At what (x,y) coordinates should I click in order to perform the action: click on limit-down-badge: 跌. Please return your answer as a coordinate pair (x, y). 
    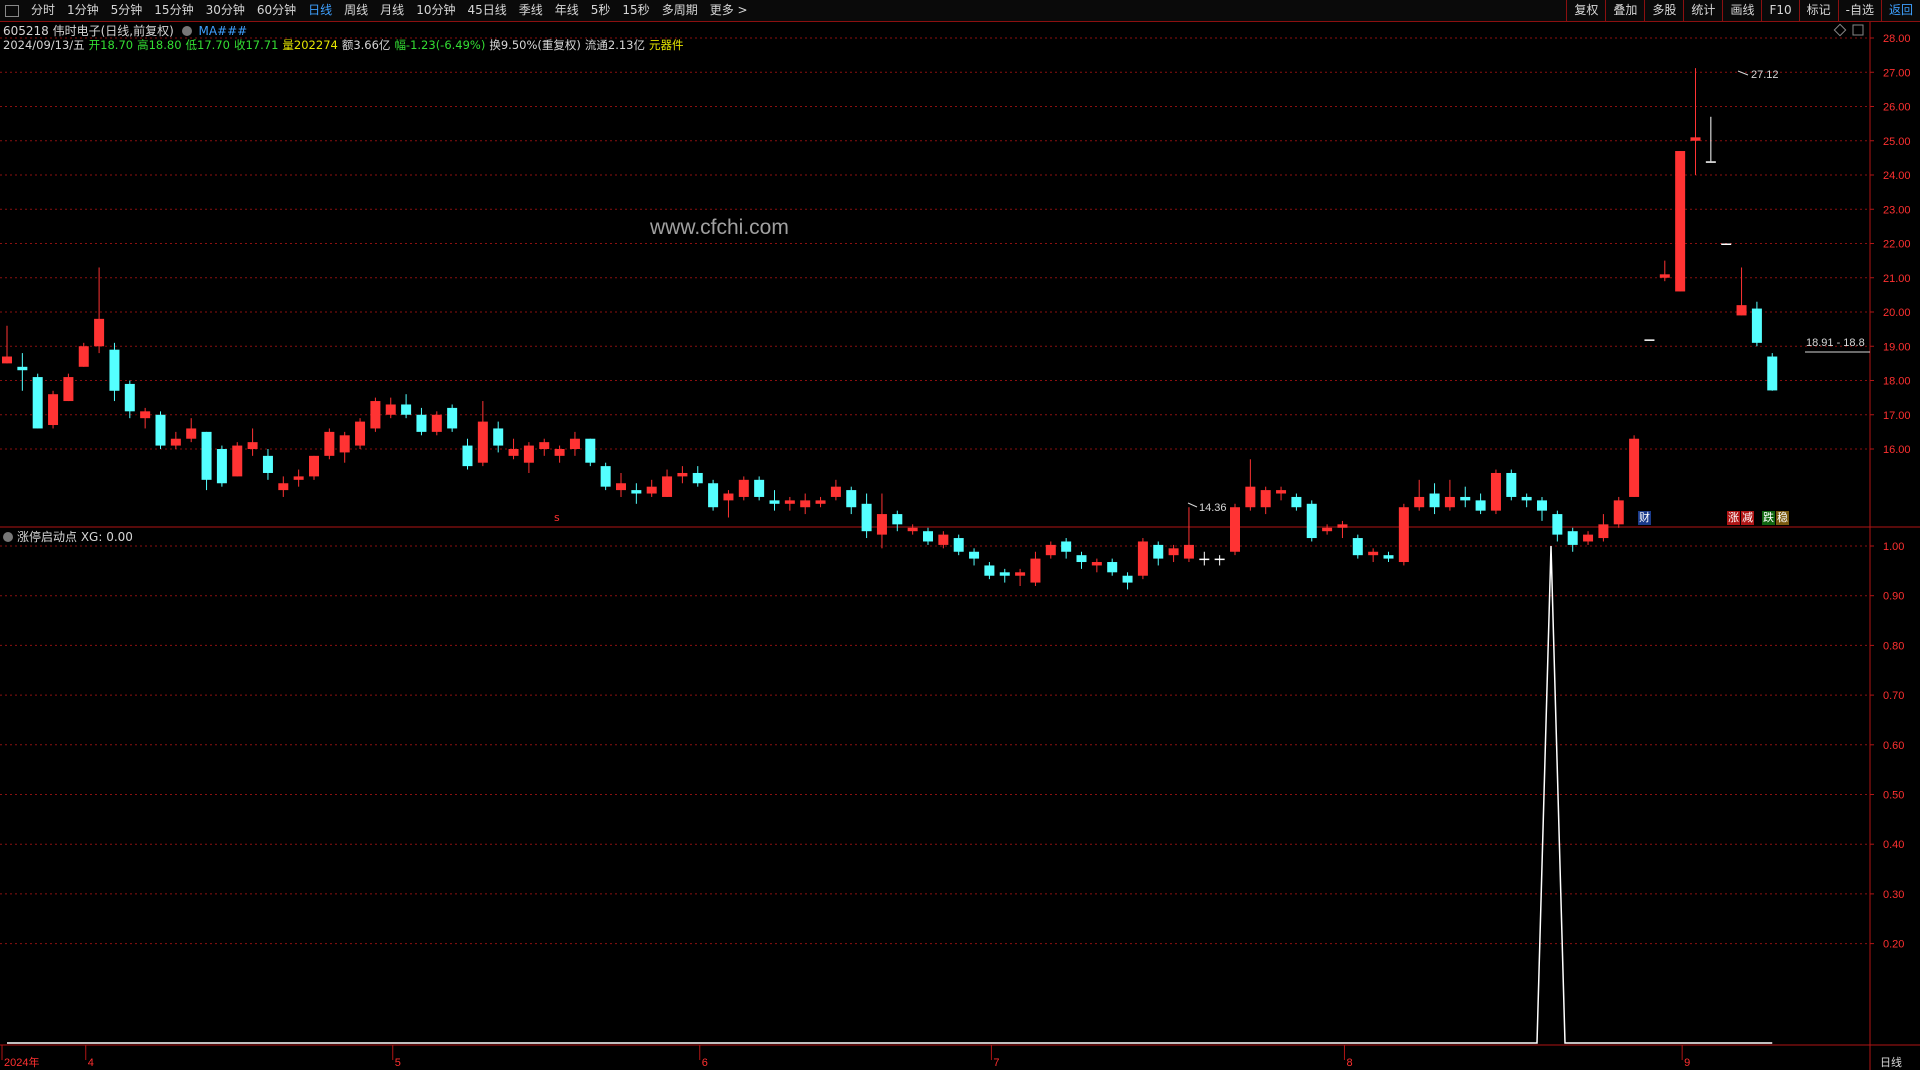
    Looking at the image, I should click on (1768, 518).